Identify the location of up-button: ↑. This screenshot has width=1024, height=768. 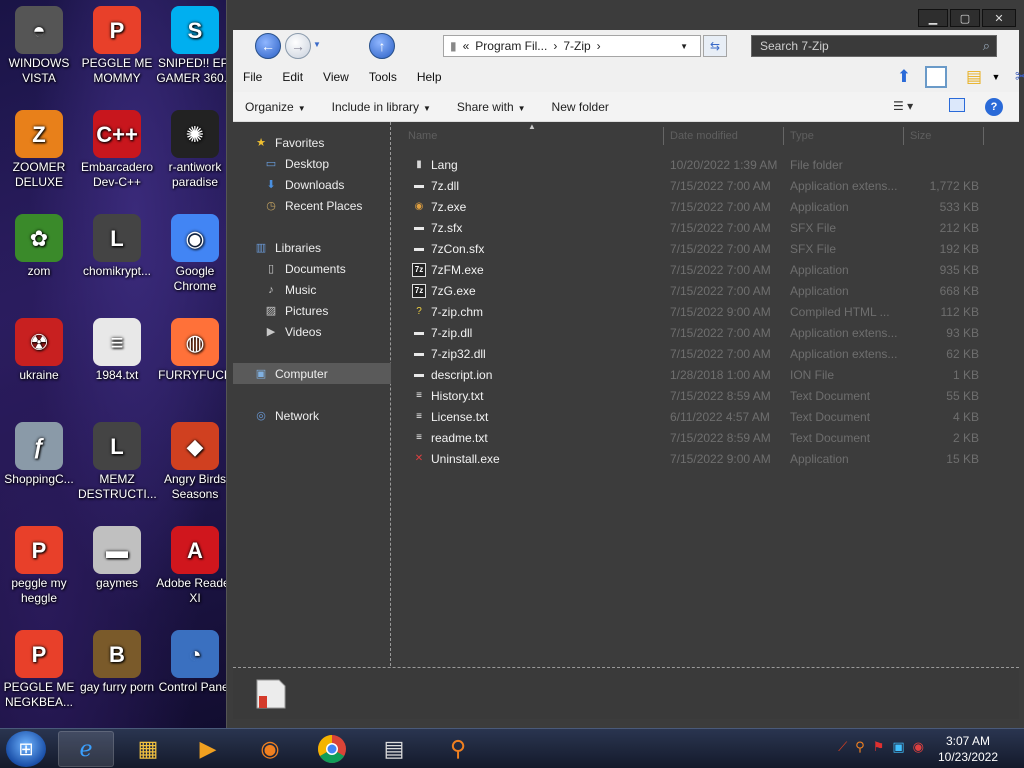
(382, 46).